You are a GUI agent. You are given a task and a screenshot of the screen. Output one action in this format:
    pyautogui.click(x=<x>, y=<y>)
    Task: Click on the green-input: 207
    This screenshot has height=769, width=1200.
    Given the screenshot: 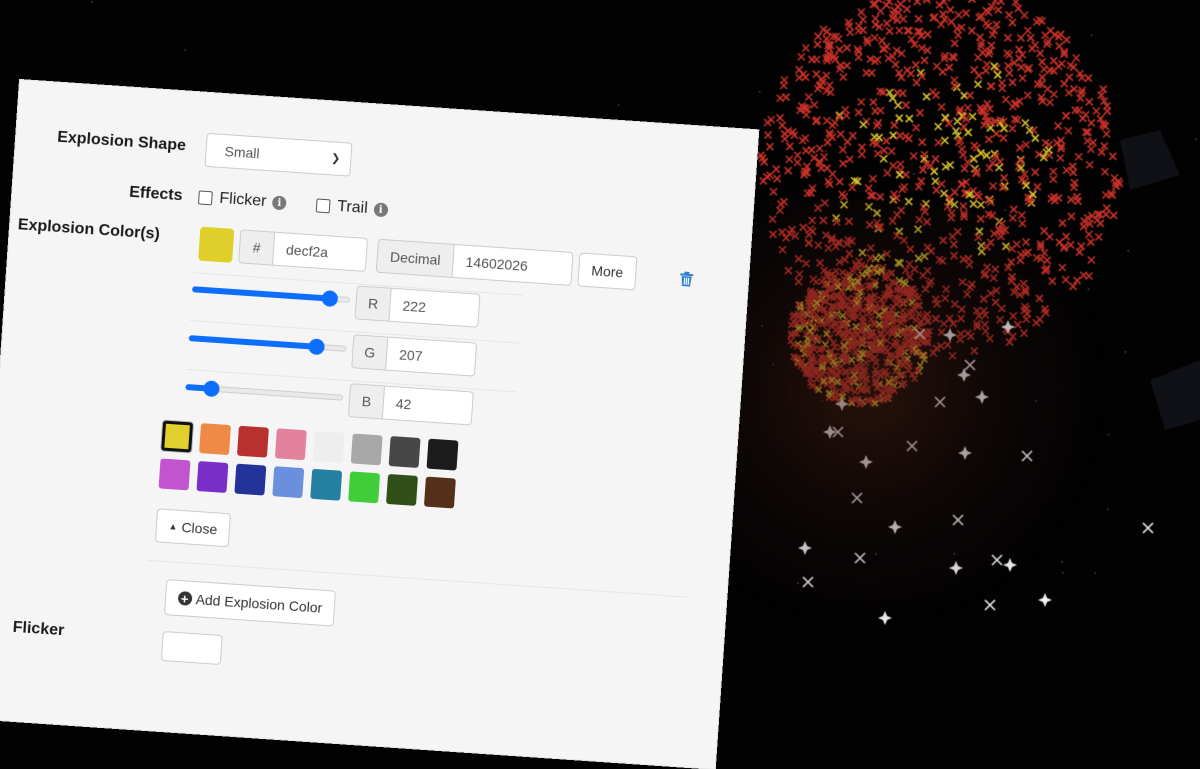 What is the action you would take?
    pyautogui.click(x=431, y=356)
    